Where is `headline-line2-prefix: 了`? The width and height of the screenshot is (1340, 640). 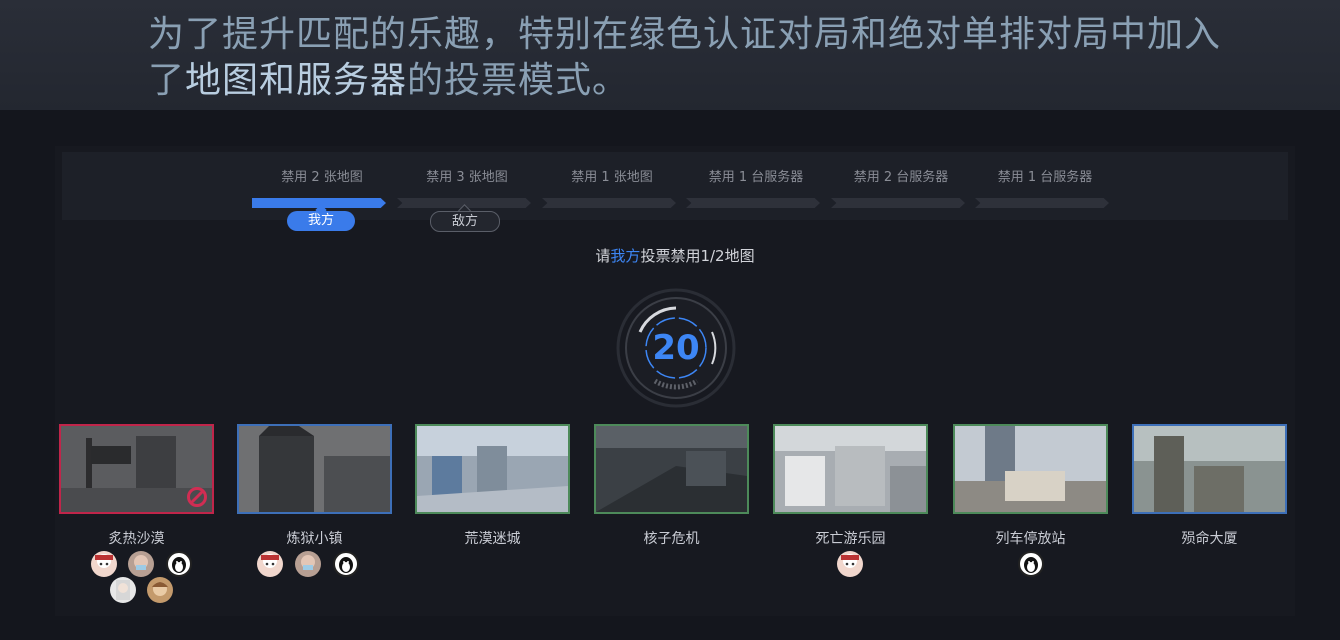 headline-line2-prefix: 了 is located at coordinates (167, 80).